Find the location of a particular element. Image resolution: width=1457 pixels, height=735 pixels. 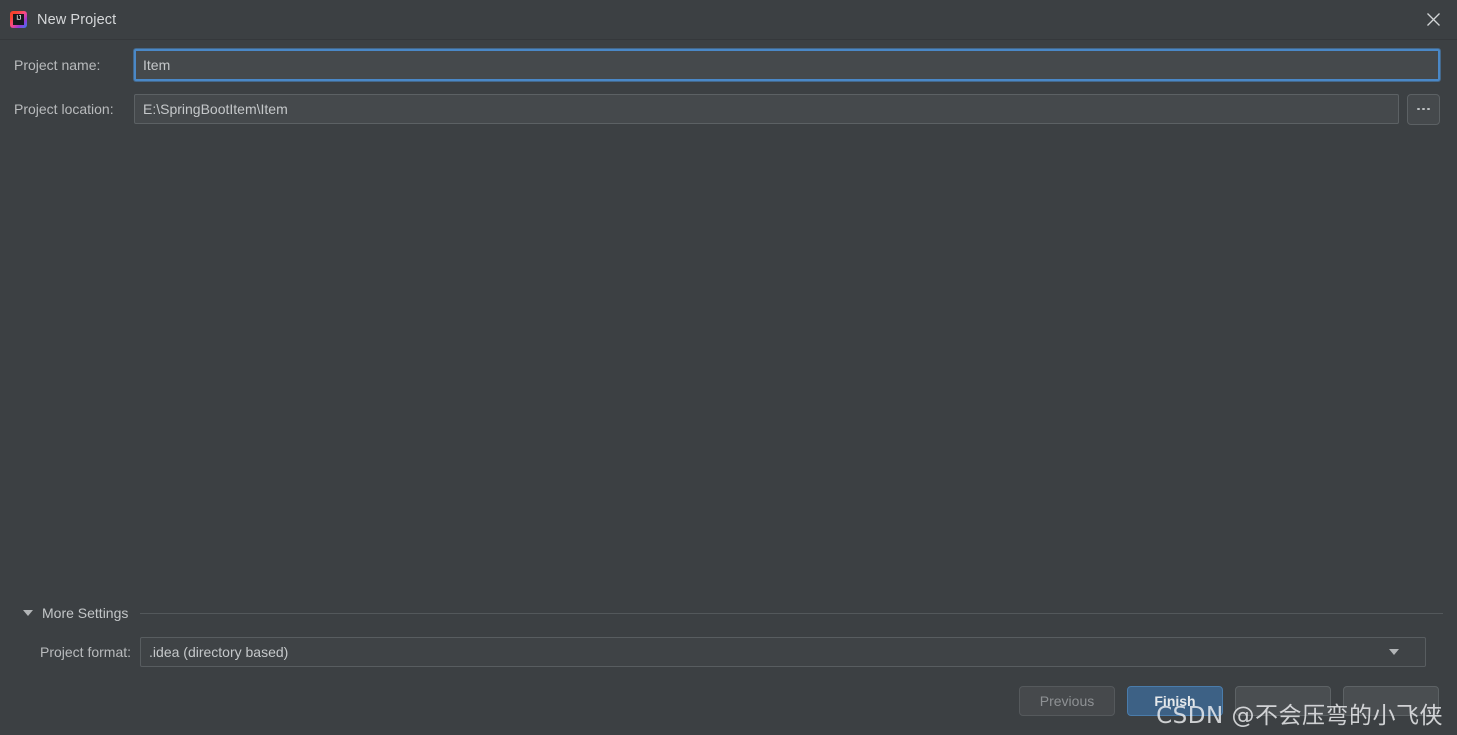

project-format-select: .idea (directory based) is located at coordinates (783, 652).